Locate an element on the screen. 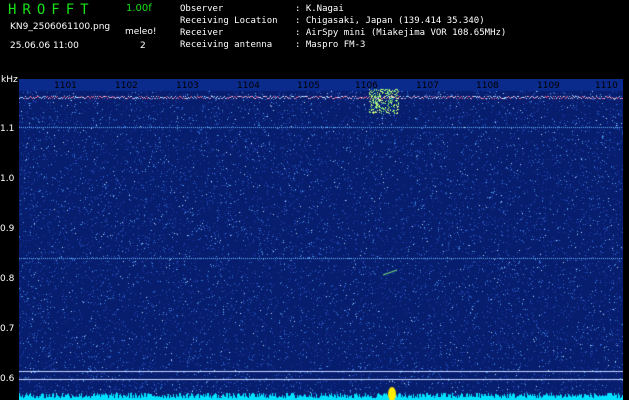 The image size is (629, 400). app-title: HROFFT is located at coordinates (51, 10).